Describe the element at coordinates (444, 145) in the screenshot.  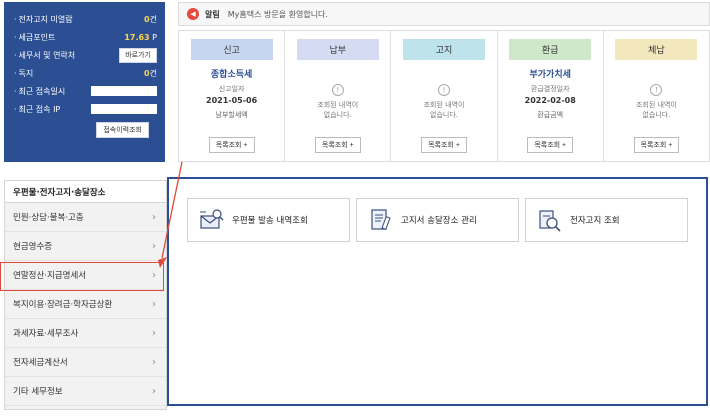
I see `list-view-button-notice: 목록조회 +` at that location.